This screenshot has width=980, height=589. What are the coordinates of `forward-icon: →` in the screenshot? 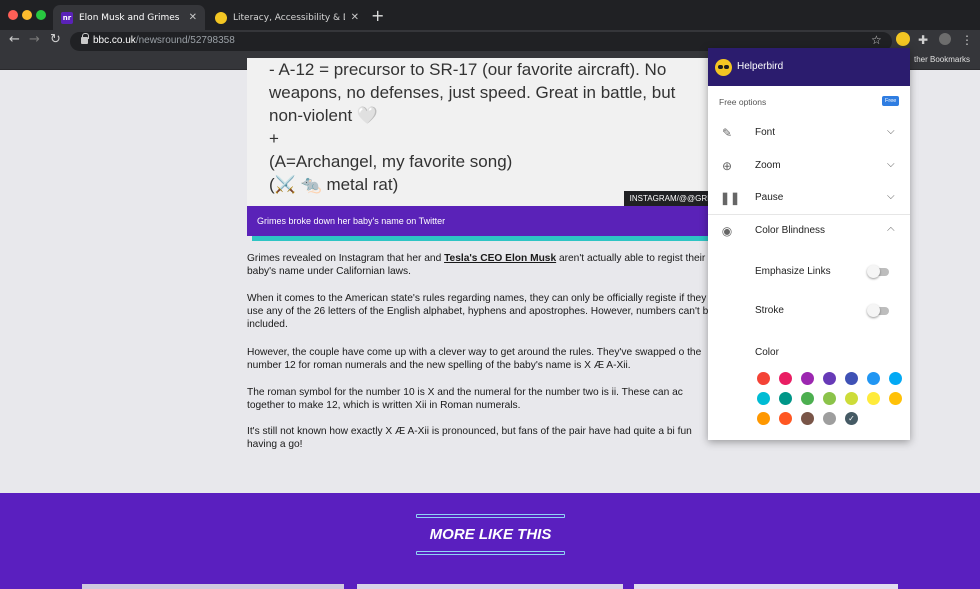 It's located at (34, 39).